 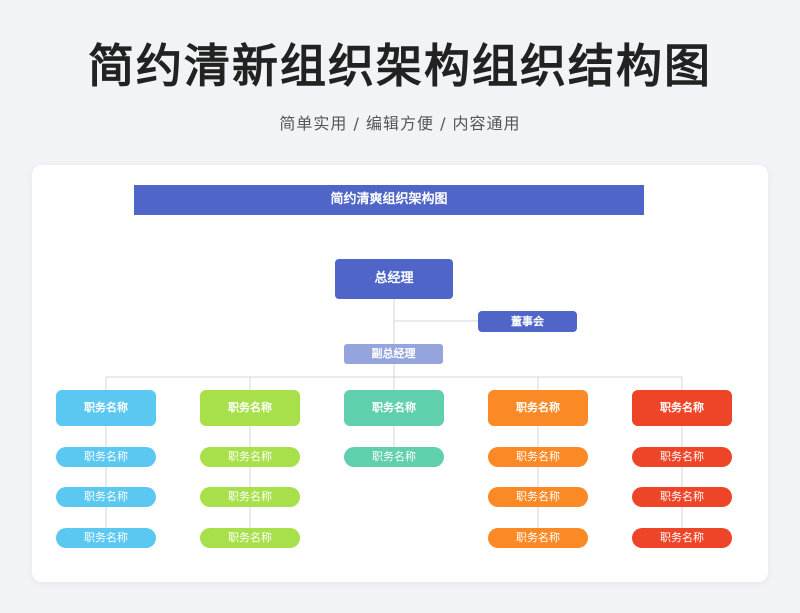 What do you see at coordinates (394, 279) in the screenshot?
I see `general-manager-node: 总经理` at bounding box center [394, 279].